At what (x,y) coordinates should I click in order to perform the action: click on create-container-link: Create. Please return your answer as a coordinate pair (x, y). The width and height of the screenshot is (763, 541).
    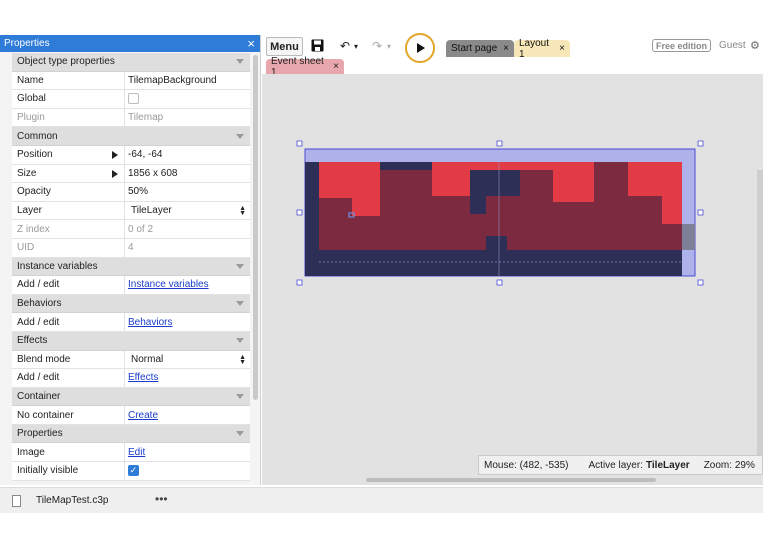
    Looking at the image, I should click on (143, 415).